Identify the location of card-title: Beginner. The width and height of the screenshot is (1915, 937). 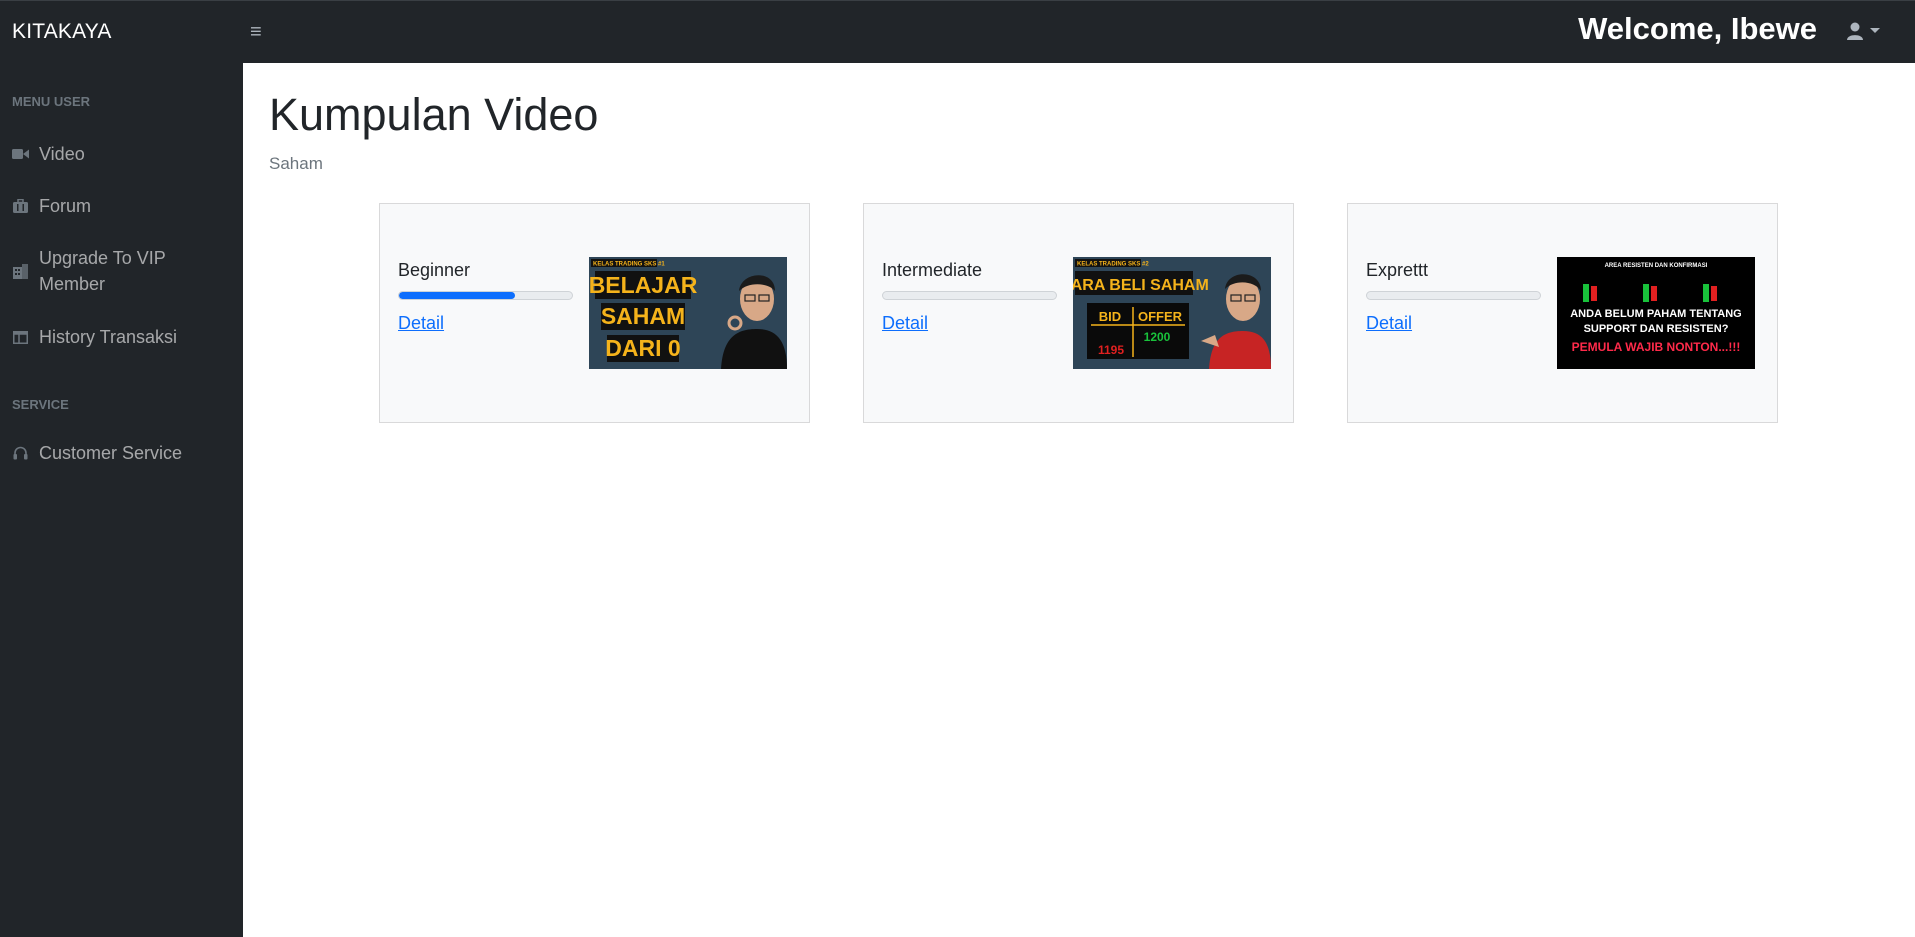
(434, 270).